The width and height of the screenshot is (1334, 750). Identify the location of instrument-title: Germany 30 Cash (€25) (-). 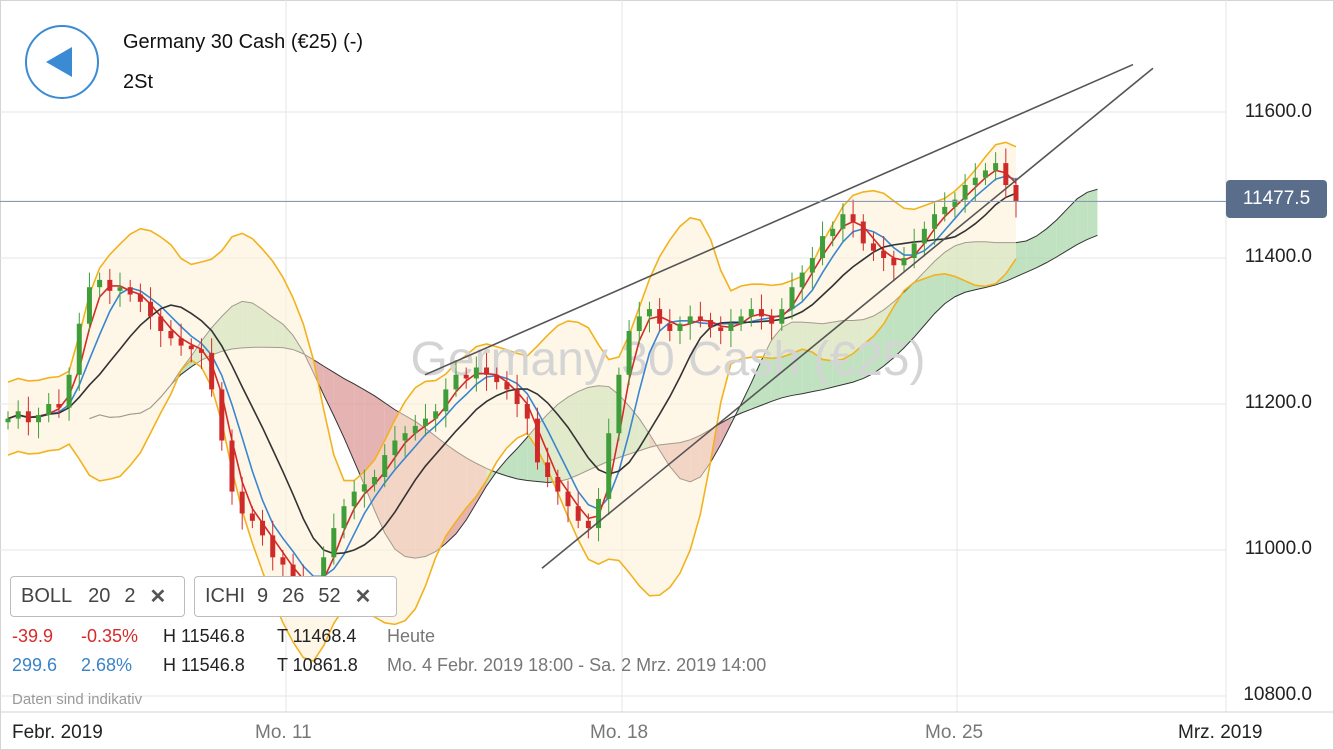
(243, 42).